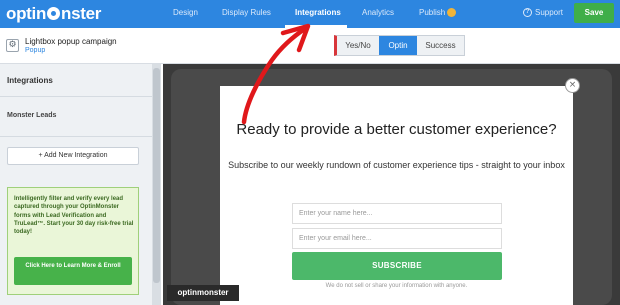 This screenshot has height=305, width=620. What do you see at coordinates (527, 12) in the screenshot?
I see `help-icon: ?` at bounding box center [527, 12].